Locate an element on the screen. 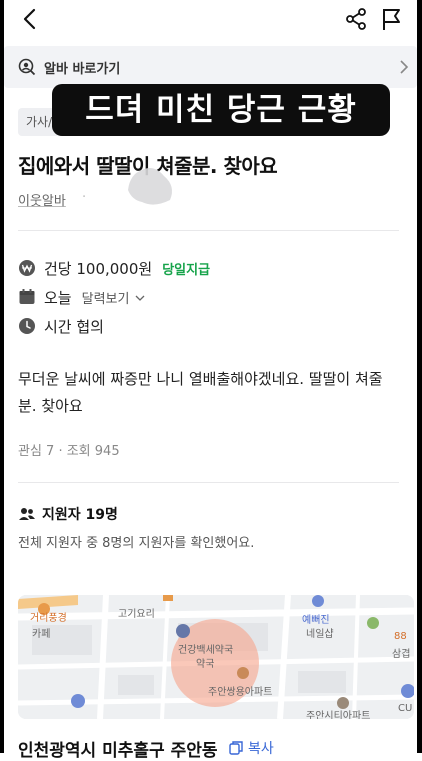 The height and width of the screenshot is (761, 422). applicants-count: 지원자 19명 is located at coordinates (80, 515).